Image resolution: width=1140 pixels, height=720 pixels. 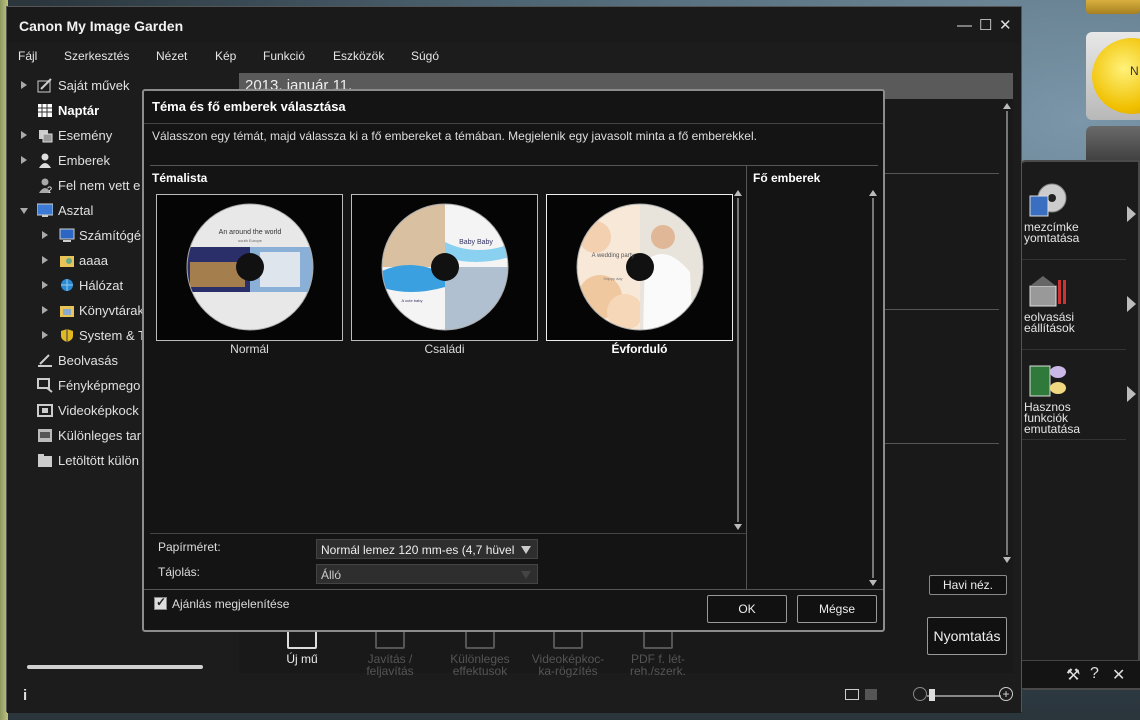 I want to click on main-people-panel: Fő emberek, so click(x=812, y=377).